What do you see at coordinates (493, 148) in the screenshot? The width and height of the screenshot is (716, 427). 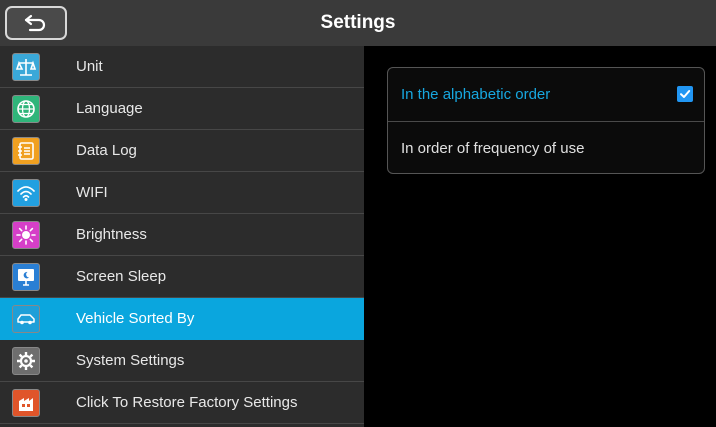 I see `option-label: In order of frequency of use` at bounding box center [493, 148].